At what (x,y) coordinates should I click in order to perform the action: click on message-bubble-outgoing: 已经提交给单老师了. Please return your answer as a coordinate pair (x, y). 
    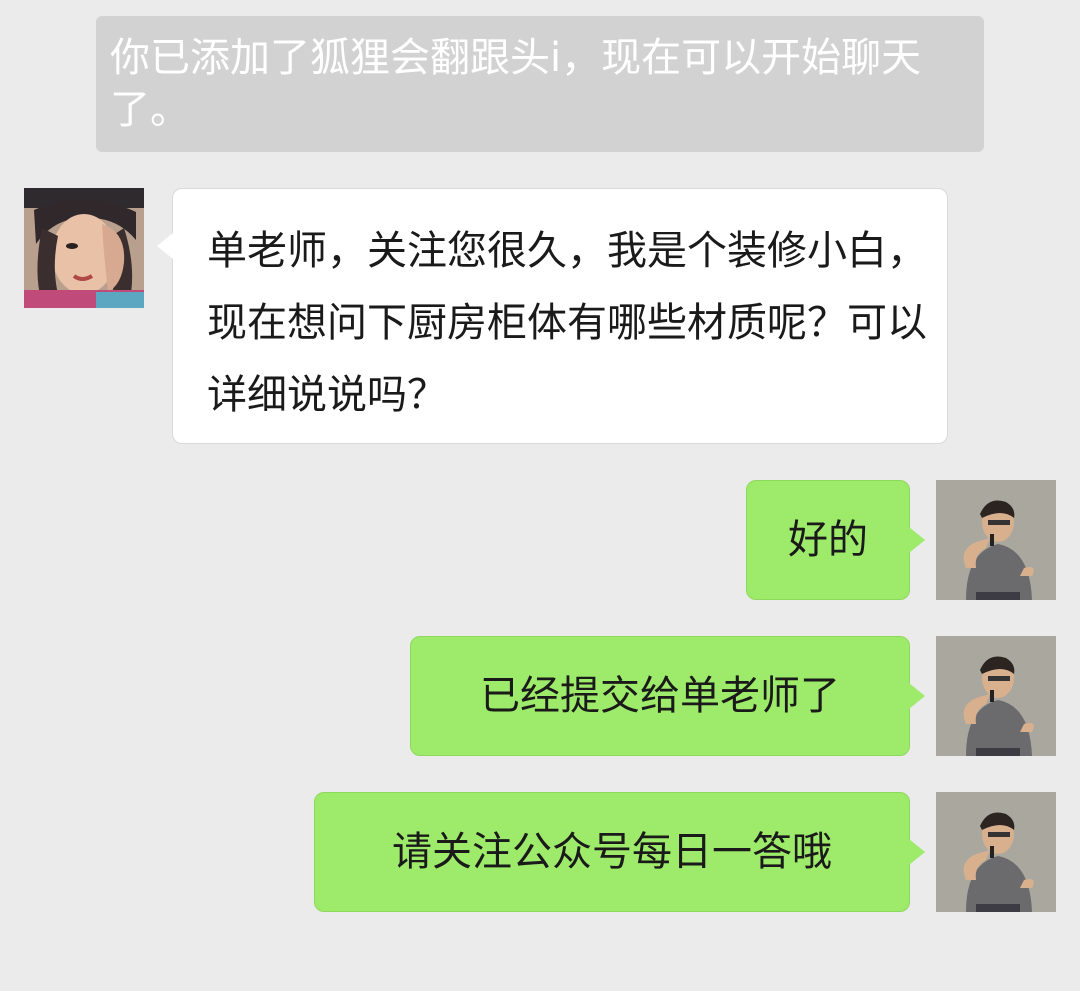
    Looking at the image, I should click on (667, 696).